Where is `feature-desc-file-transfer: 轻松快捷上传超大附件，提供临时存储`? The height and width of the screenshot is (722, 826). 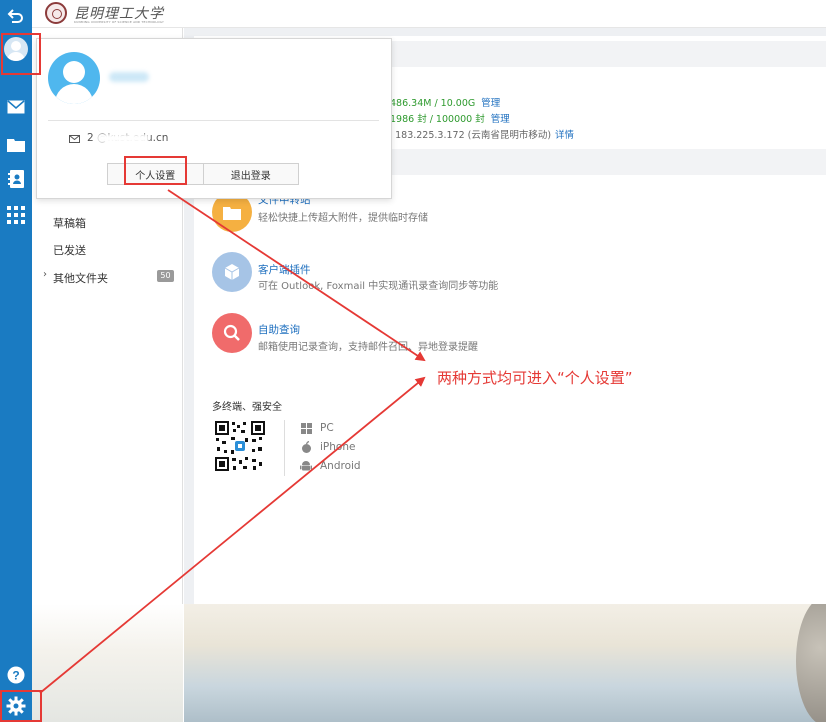 feature-desc-file-transfer: 轻松快捷上传超大附件，提供临时存储 is located at coordinates (343, 218).